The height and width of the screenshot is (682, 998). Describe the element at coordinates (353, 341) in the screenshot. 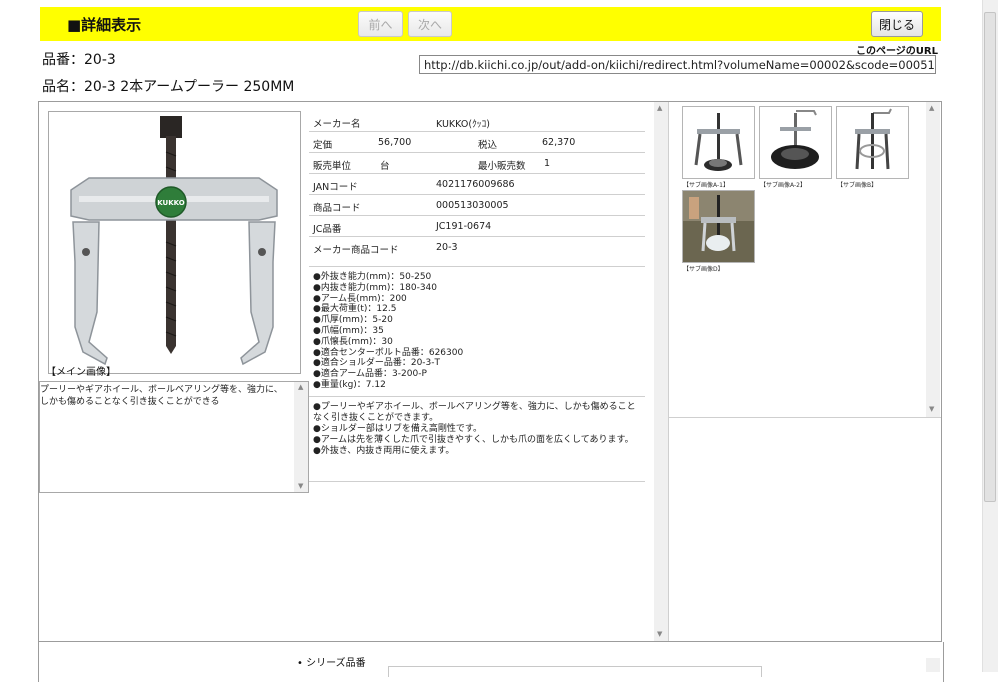

I see `feature-item: ●爪懐長(mm)：30` at that location.